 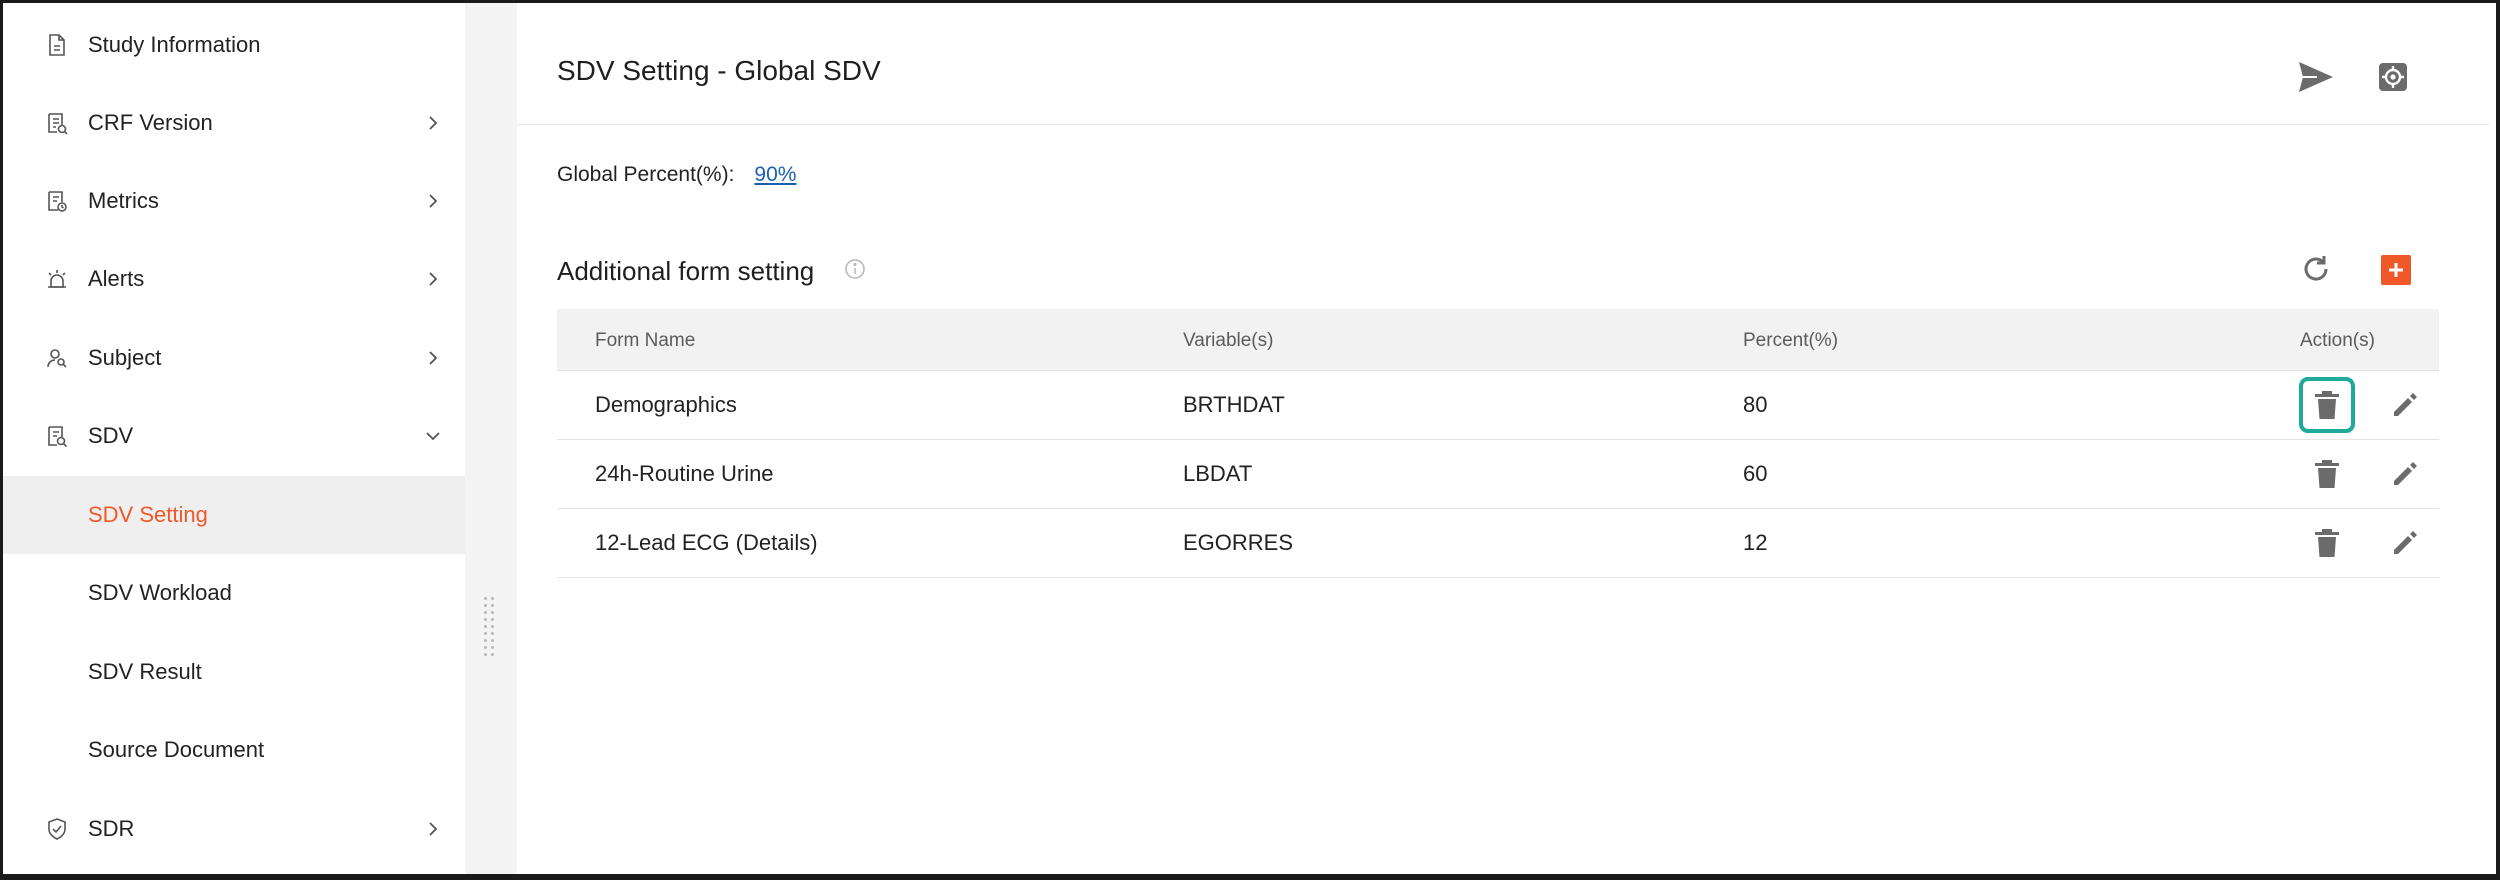 I want to click on column-header-variables: Variable(s), so click(x=1228, y=340).